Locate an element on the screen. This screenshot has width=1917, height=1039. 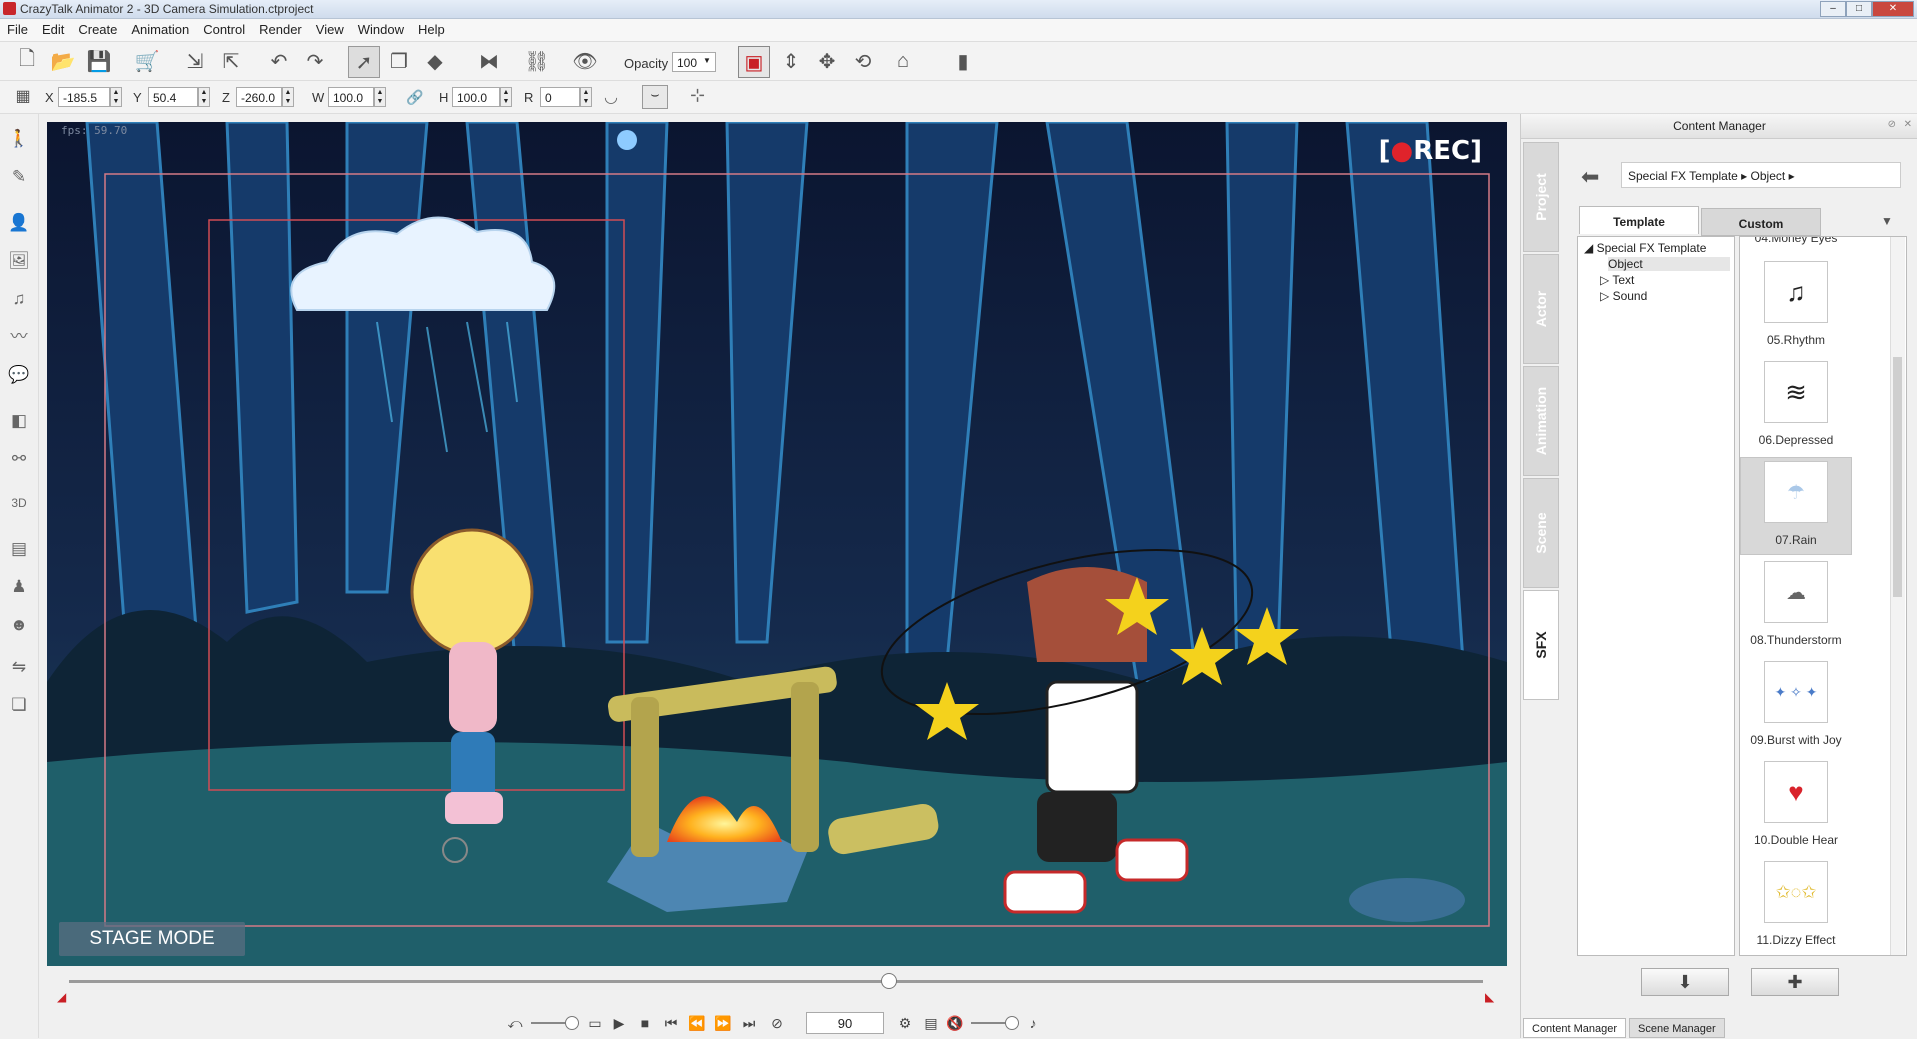
r-spinner: ▲ ▼ is located at coordinates (586, 97).